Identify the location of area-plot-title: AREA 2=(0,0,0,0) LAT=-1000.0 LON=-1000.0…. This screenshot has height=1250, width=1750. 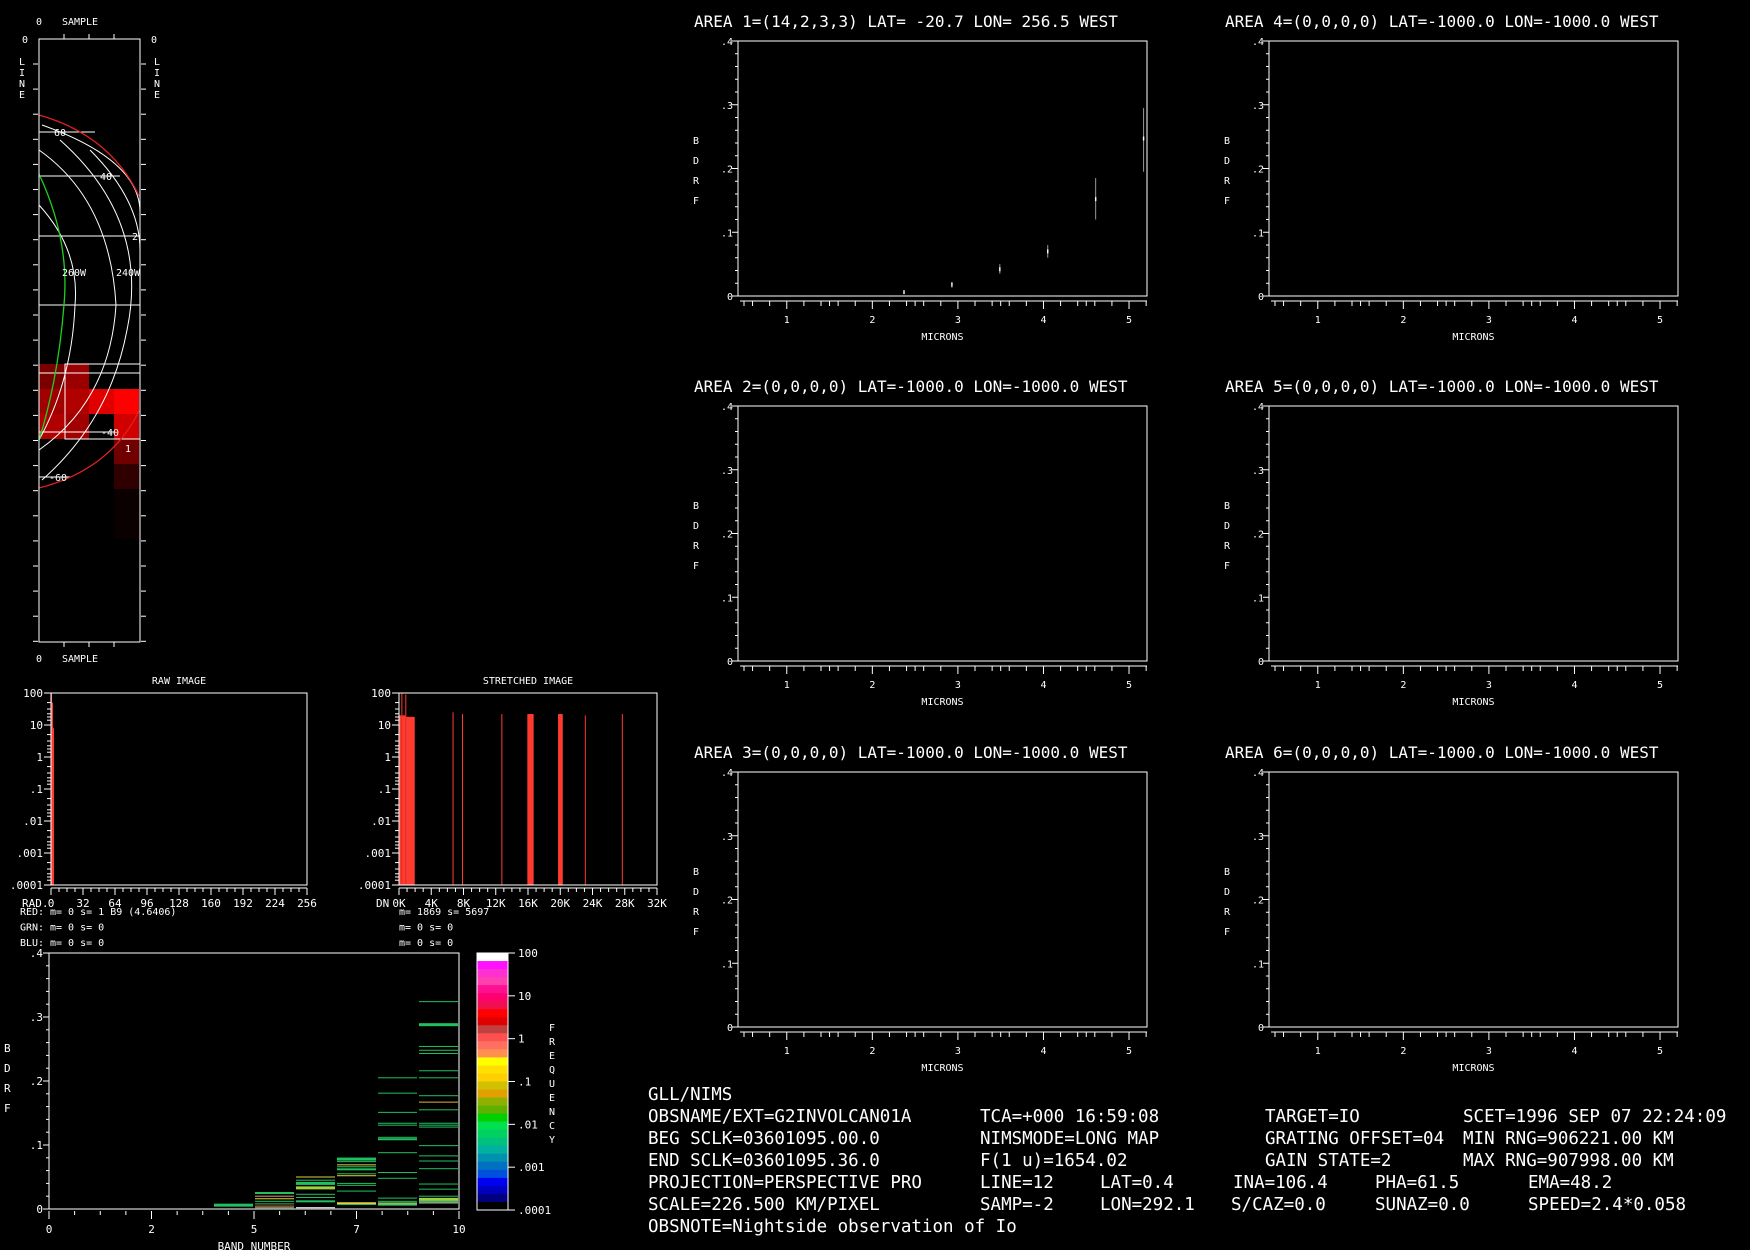
(911, 386).